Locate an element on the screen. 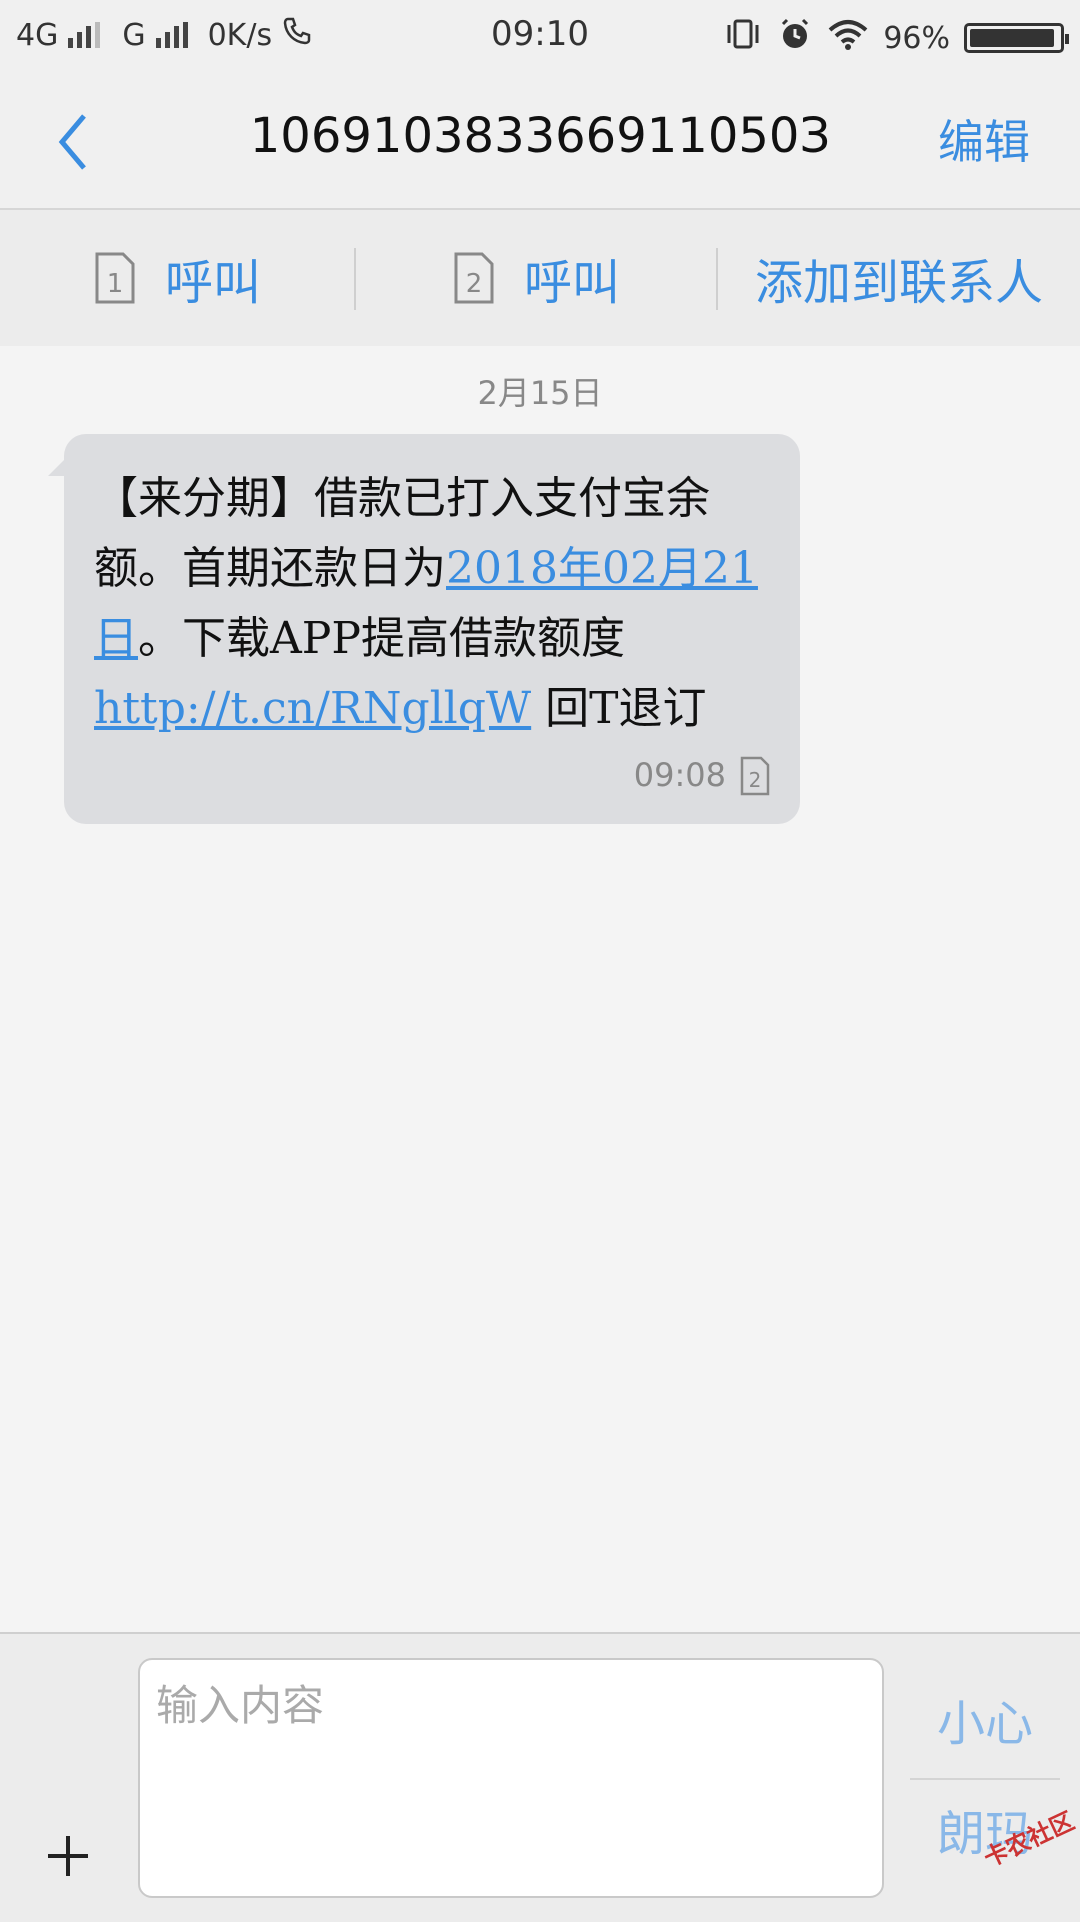 This screenshot has width=1080, height=1922. call-sim2-label: 呼叫 is located at coordinates (571, 283).